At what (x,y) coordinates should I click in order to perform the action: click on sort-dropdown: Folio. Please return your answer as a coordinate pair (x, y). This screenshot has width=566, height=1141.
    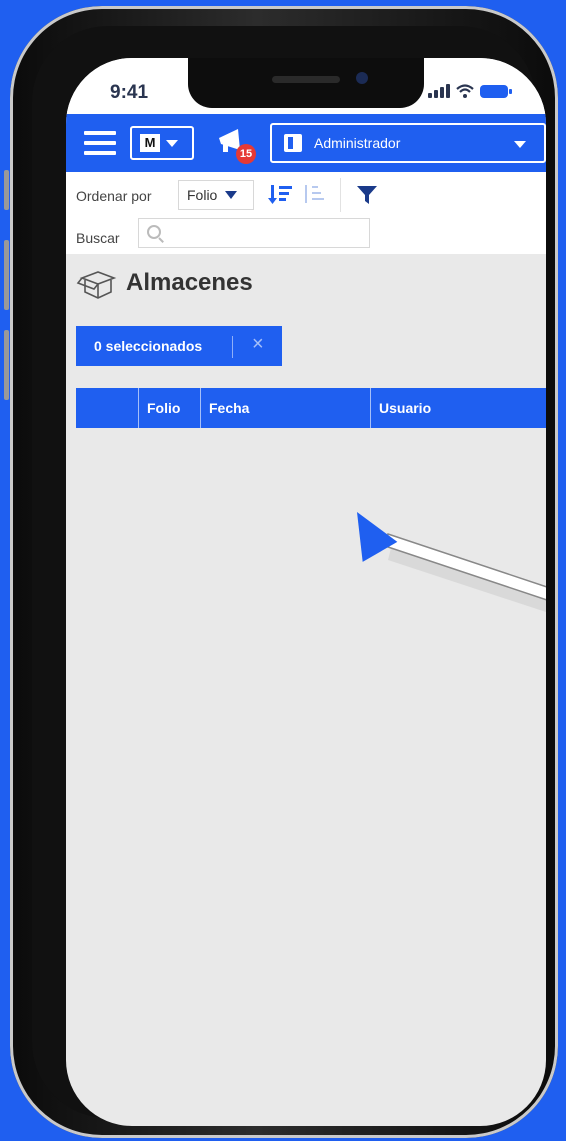
    Looking at the image, I should click on (216, 195).